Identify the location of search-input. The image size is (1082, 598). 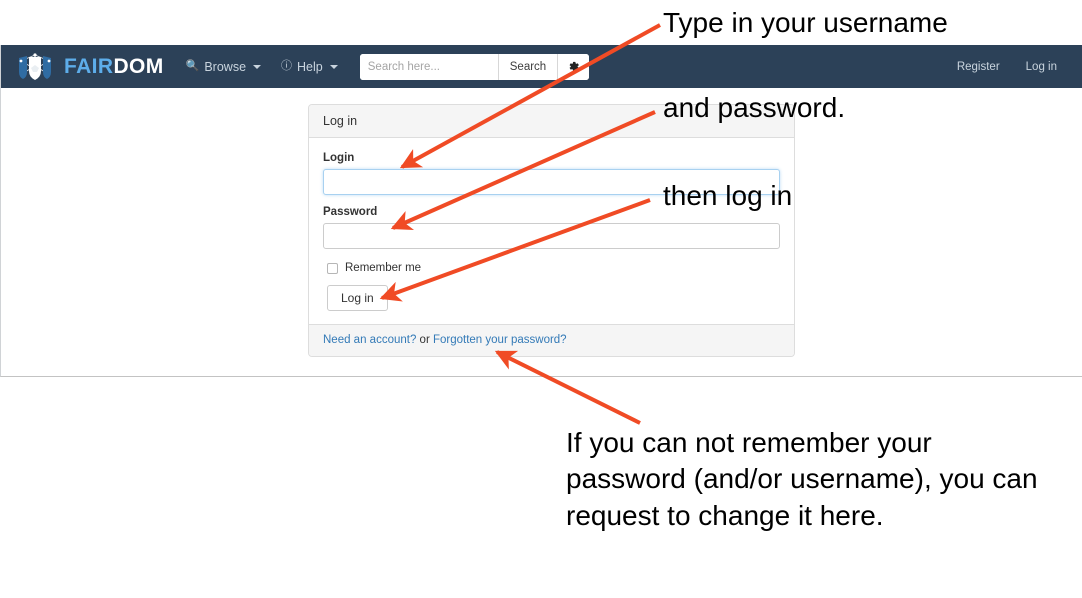
(428, 66).